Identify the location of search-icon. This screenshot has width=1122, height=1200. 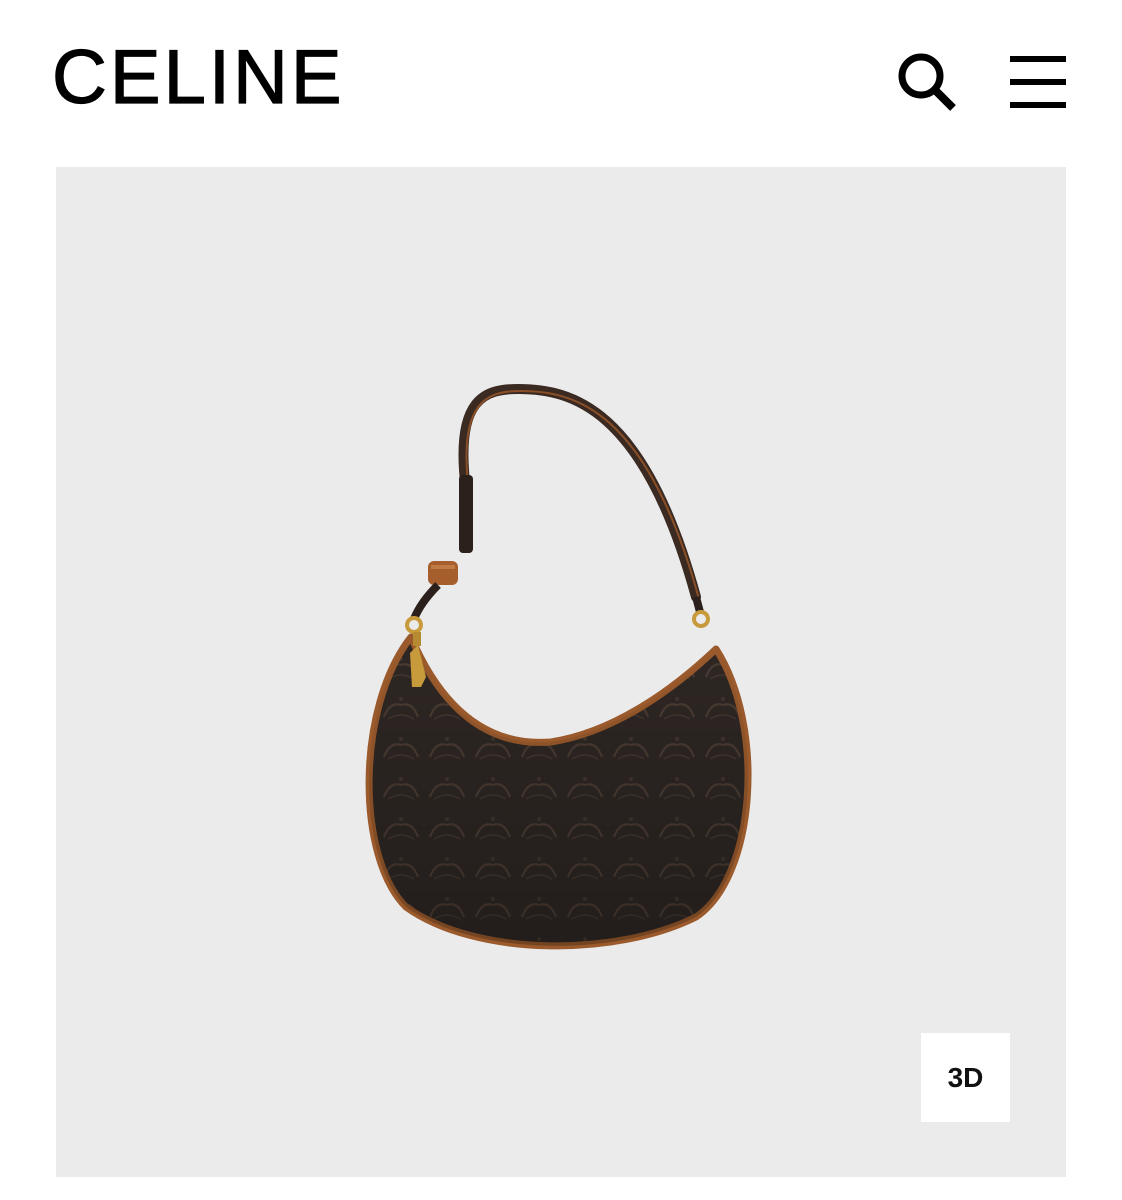
(927, 82).